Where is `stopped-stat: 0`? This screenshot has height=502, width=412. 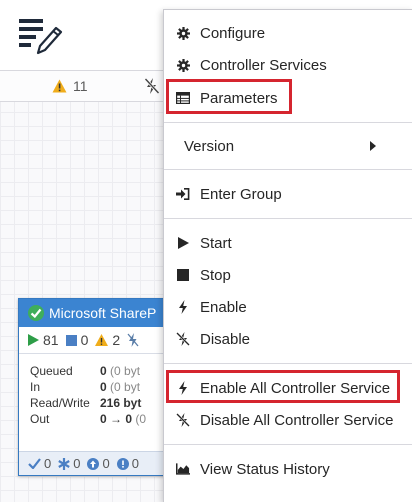 stopped-stat: 0 is located at coordinates (76, 340).